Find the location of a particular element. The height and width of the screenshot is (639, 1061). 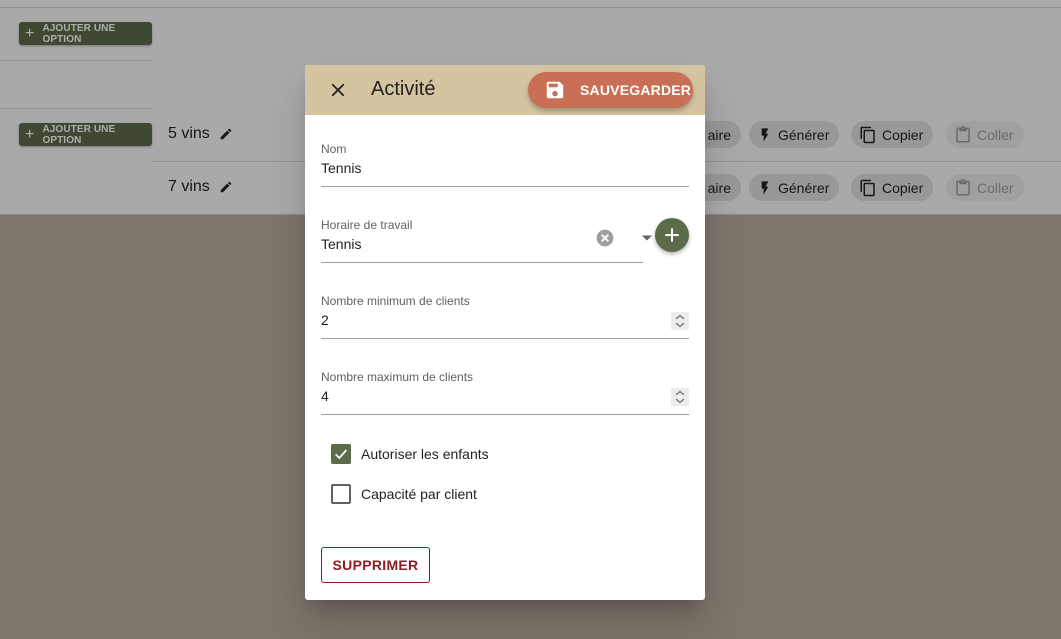

allow-children-checkbox is located at coordinates (341, 454).